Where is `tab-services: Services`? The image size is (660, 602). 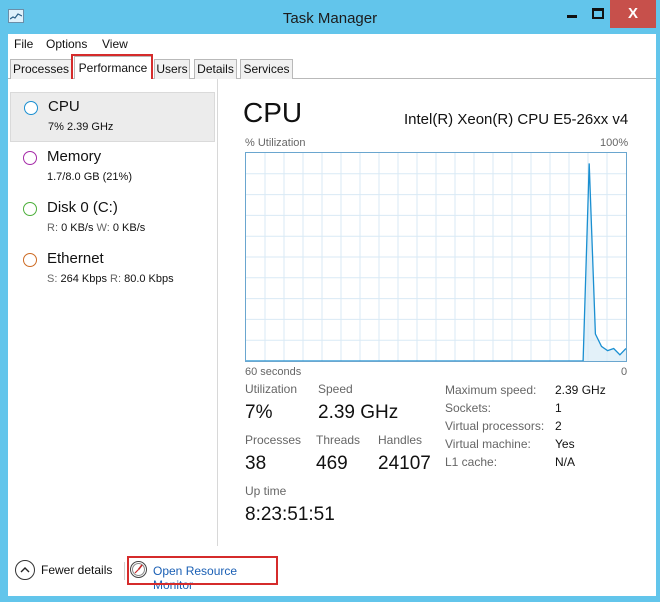 tab-services: Services is located at coordinates (266, 69).